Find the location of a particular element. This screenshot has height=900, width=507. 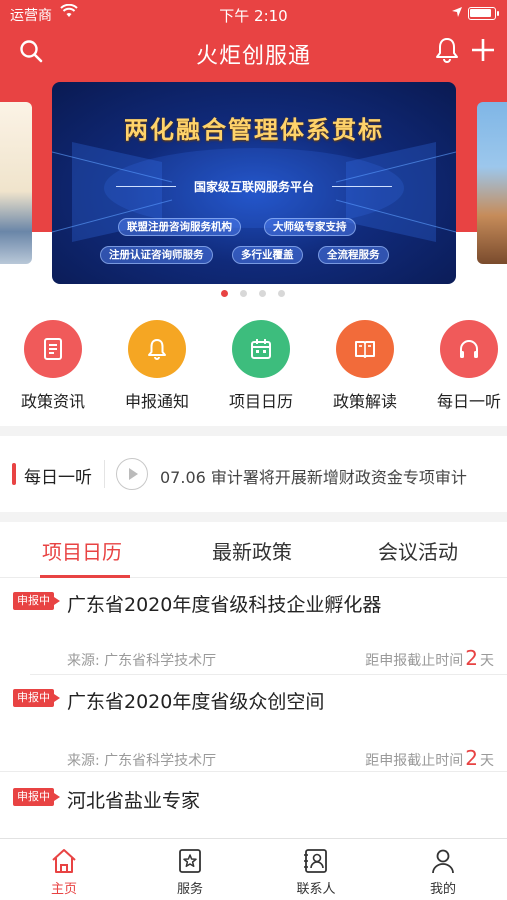

tabbar-label: 我的 is located at coordinates (442, 889).